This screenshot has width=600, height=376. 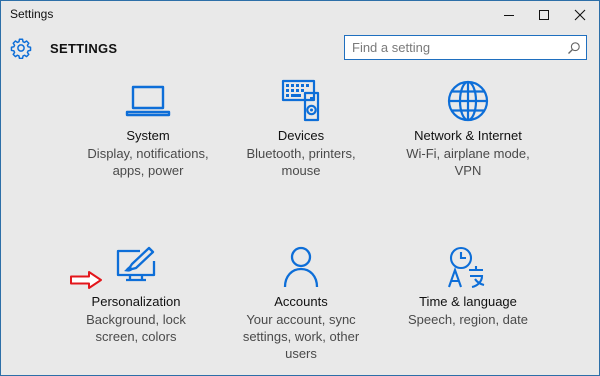 I want to click on laptop-icon, so click(x=148, y=101).